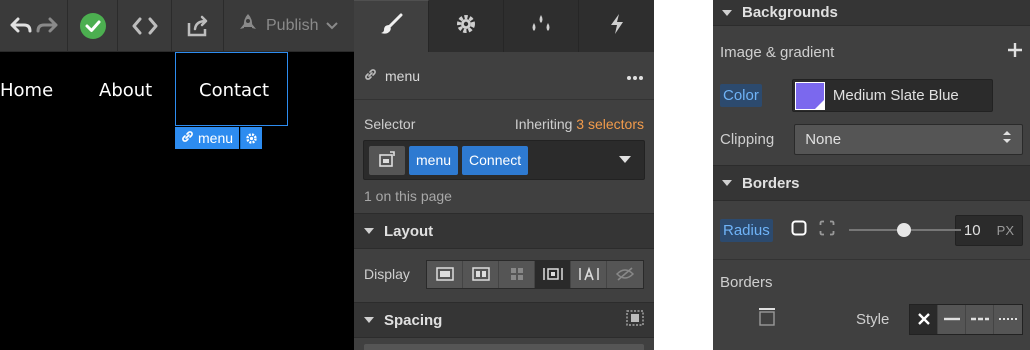 This screenshot has width=1030, height=350. Describe the element at coordinates (610, 124) in the screenshot. I see `inheriting-selectors-link: 3 selectors` at that location.